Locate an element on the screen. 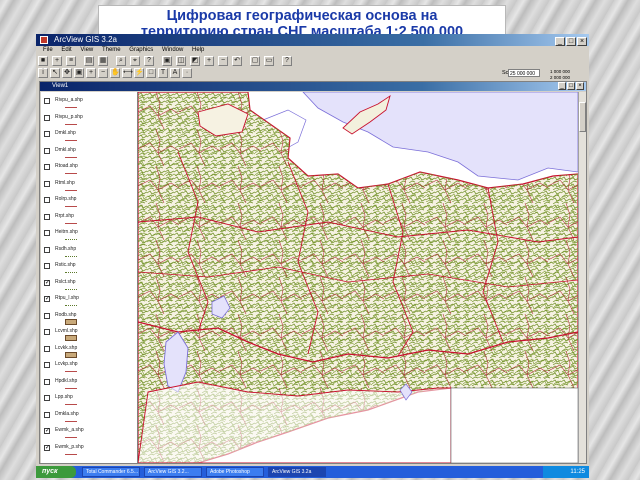 The height and width of the screenshot is (480, 640). view-close-button: × is located at coordinates (580, 86).